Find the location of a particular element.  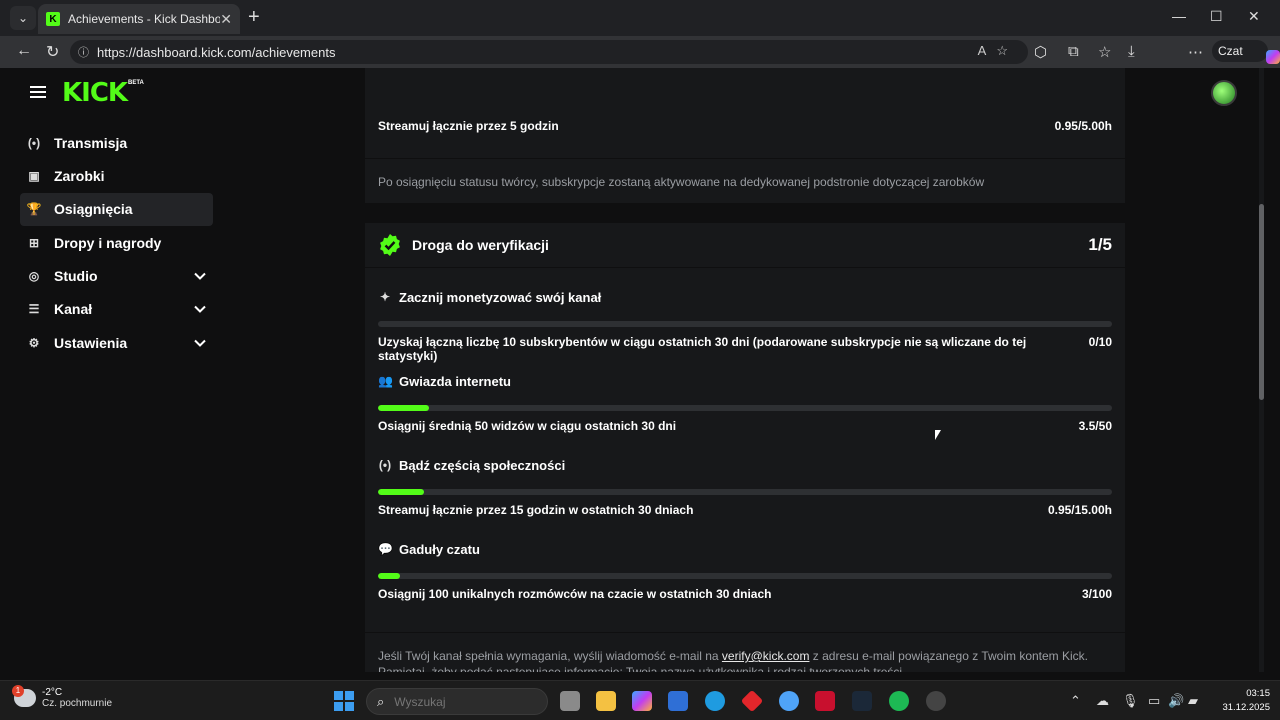

windows-start-icon is located at coordinates (344, 701).